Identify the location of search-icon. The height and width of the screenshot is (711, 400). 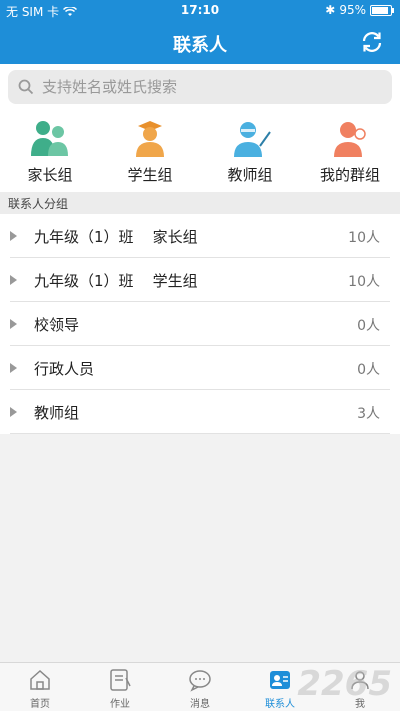
(26, 87).